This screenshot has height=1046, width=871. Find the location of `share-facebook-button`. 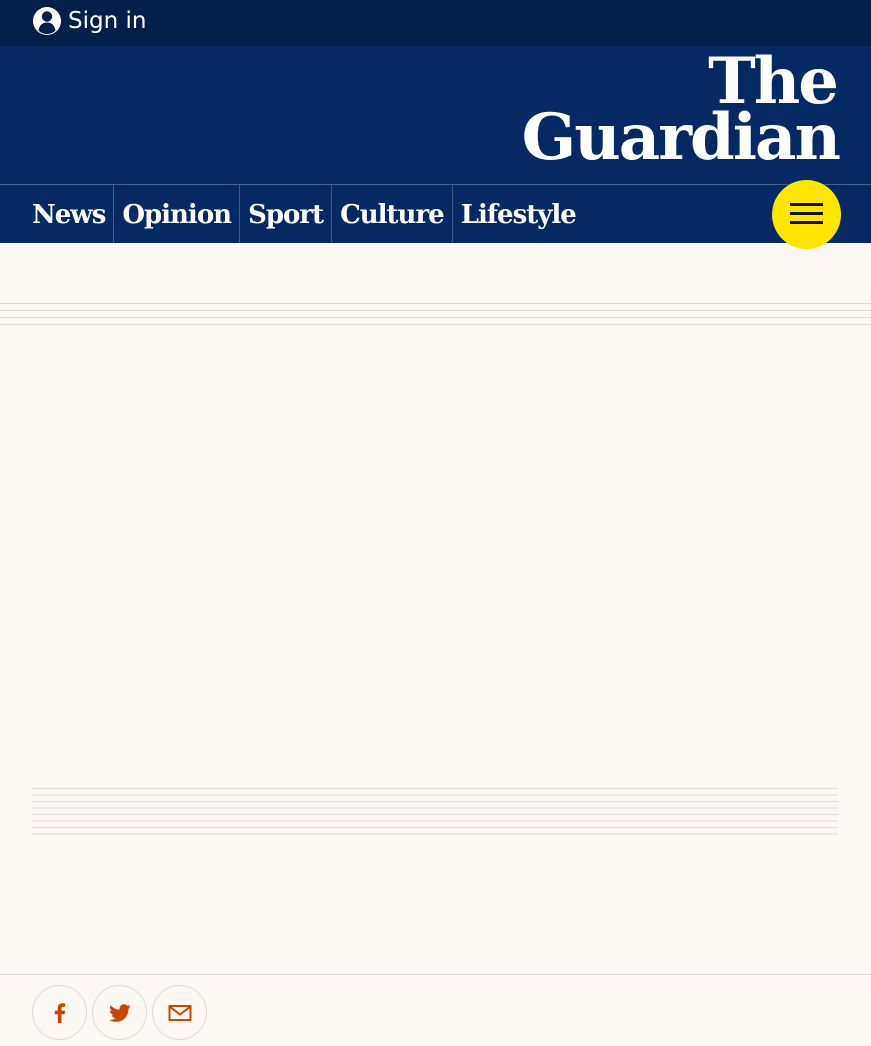

share-facebook-button is located at coordinates (59, 1012).